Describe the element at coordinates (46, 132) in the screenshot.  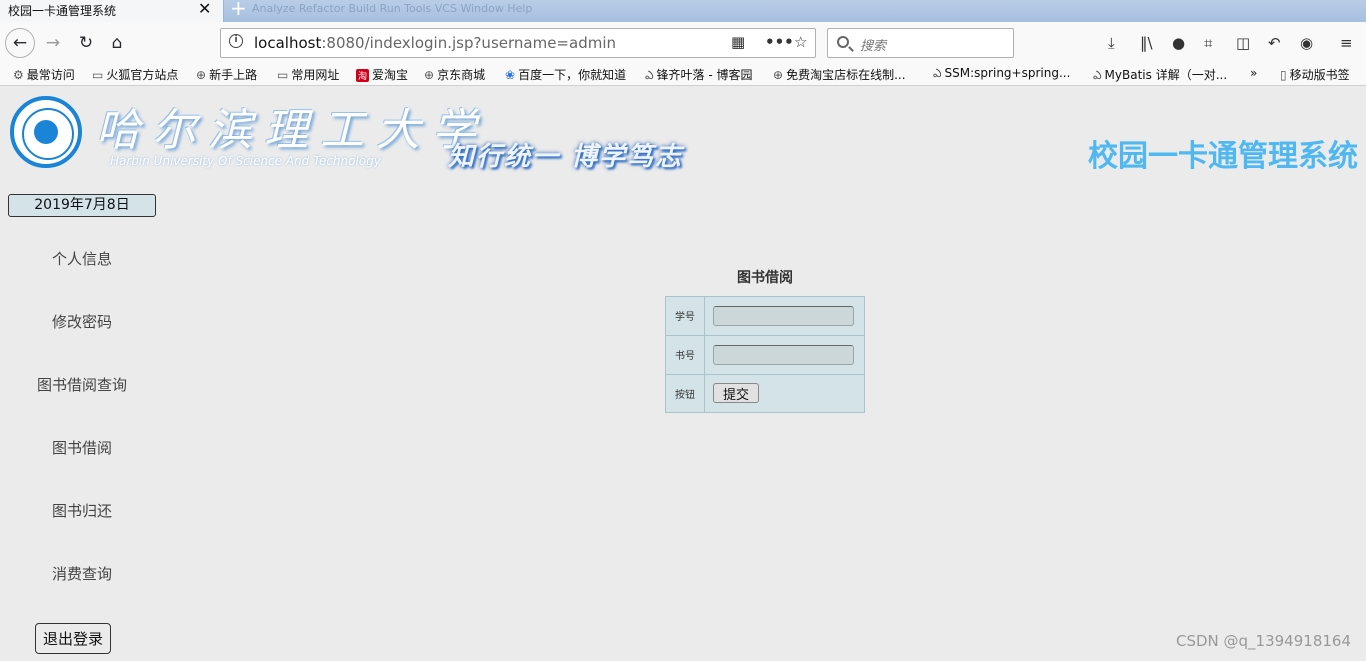
I see `university-emblem-icon` at that location.